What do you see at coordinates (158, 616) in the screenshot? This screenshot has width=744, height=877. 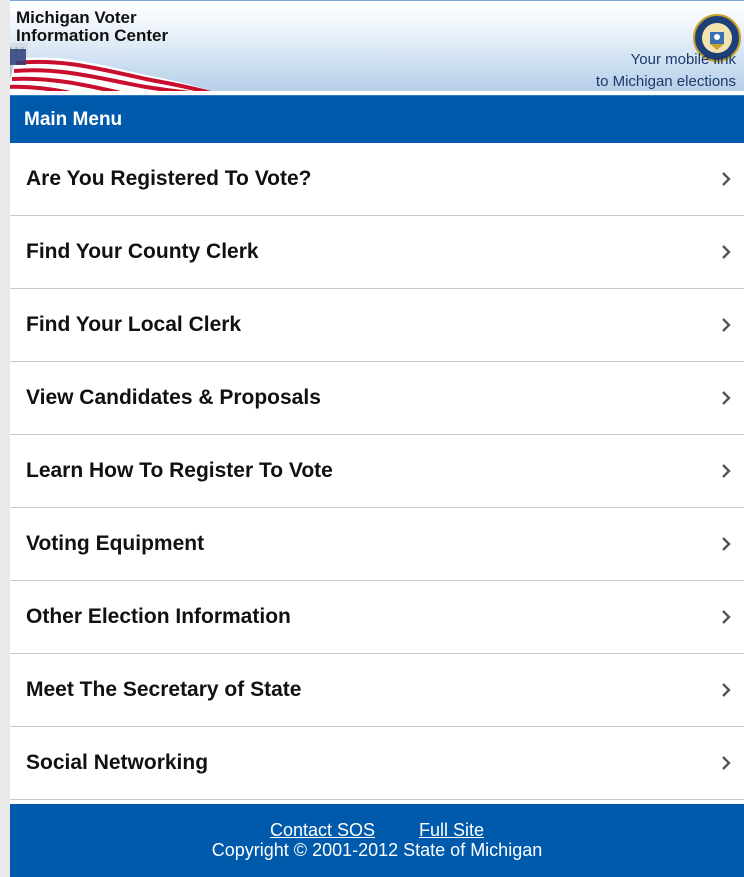 I see `menu-item-label: Other Election Information` at bounding box center [158, 616].